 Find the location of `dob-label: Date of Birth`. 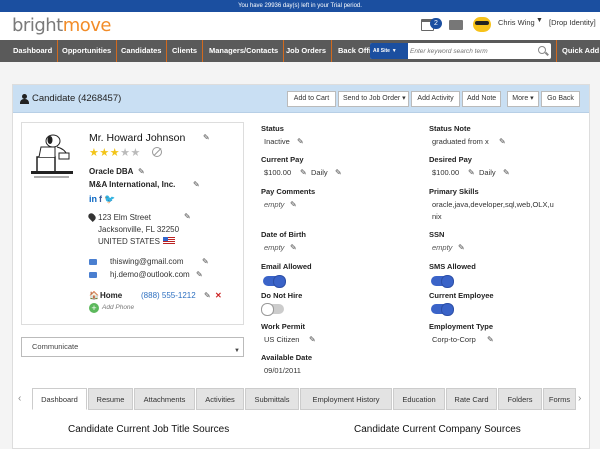

dob-label: Date of Birth is located at coordinates (283, 234).